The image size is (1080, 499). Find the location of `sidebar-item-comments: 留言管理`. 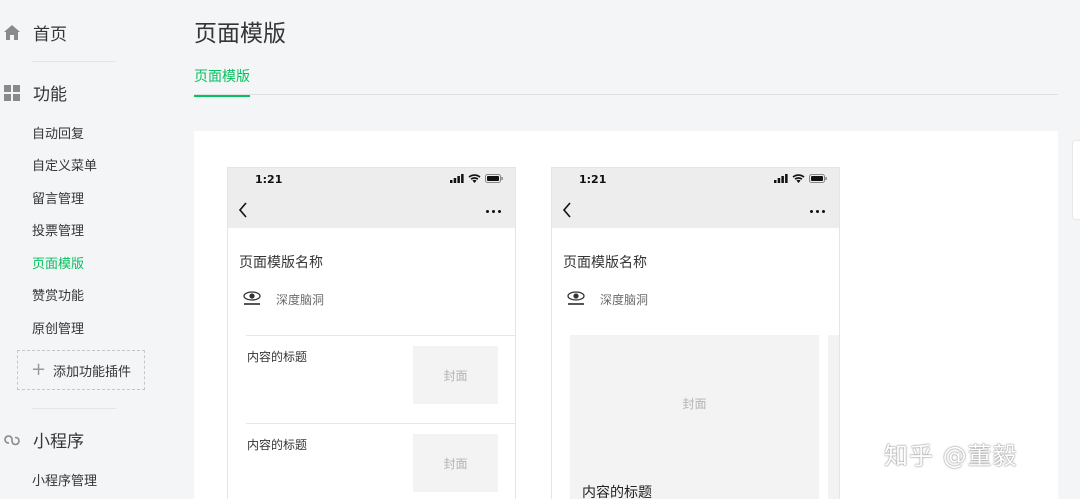

sidebar-item-comments: 留言管理 is located at coordinates (58, 197).